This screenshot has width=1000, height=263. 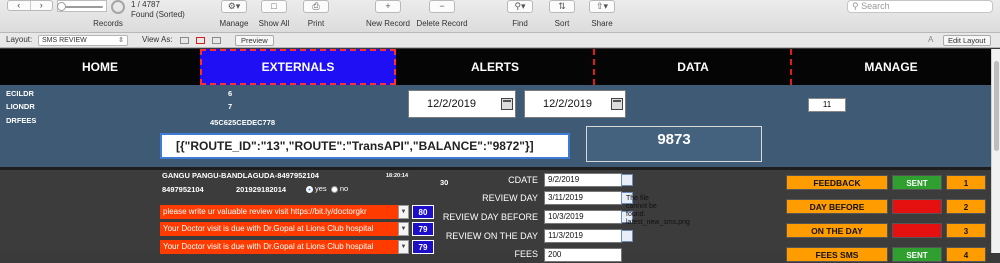 What do you see at coordinates (674, 144) in the screenshot?
I see `balance-display: 9873` at bounding box center [674, 144].